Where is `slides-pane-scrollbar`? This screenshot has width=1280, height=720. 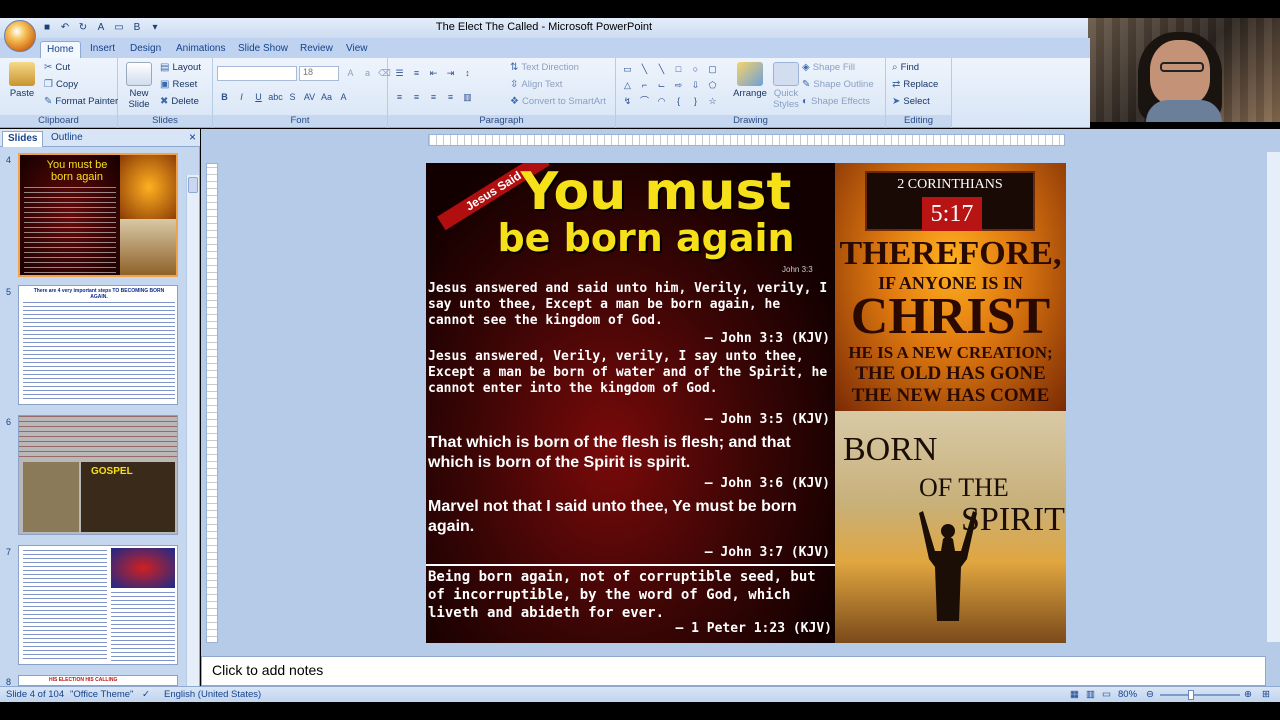 slides-pane-scrollbar is located at coordinates (192, 430).